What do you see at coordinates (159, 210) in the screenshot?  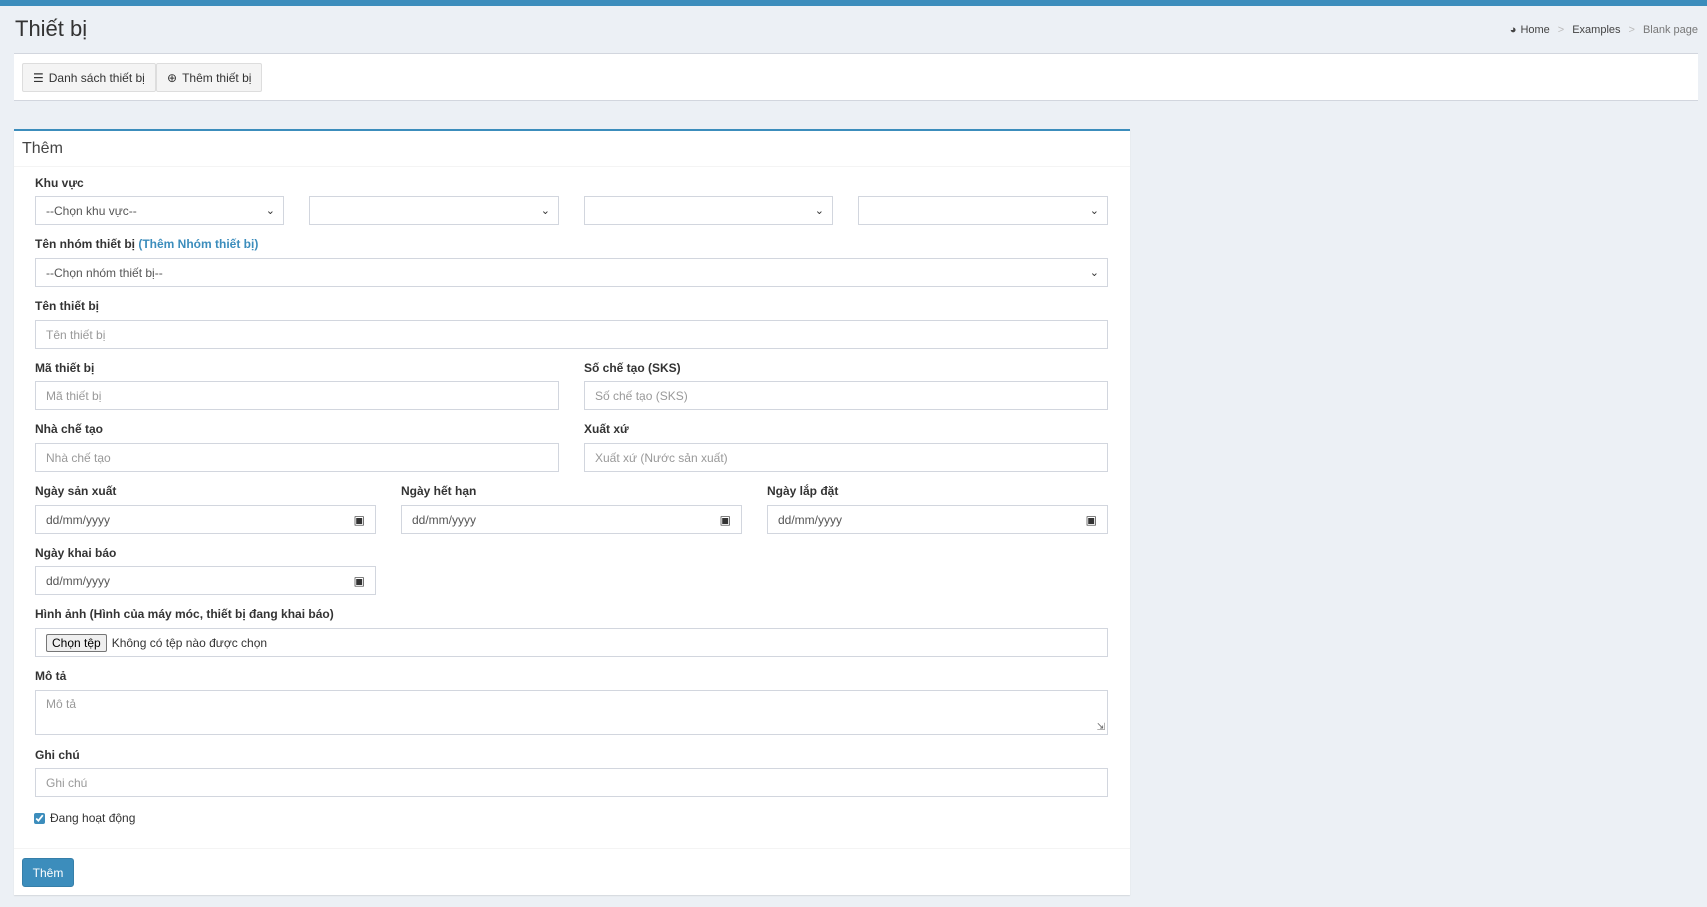 I see `area-select-1: --Chọn khu vực-- ⌄` at bounding box center [159, 210].